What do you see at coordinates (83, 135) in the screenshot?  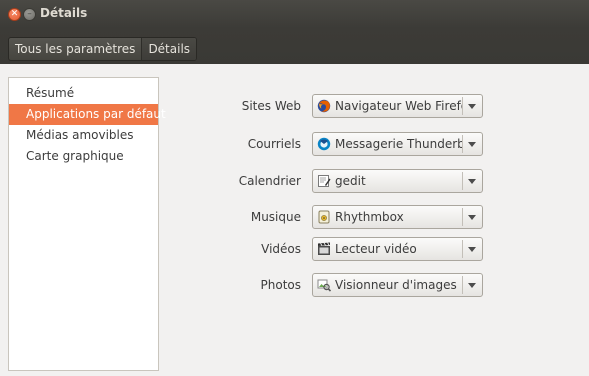 I see `sidebar-item-removable-media: Médias amovibles` at bounding box center [83, 135].